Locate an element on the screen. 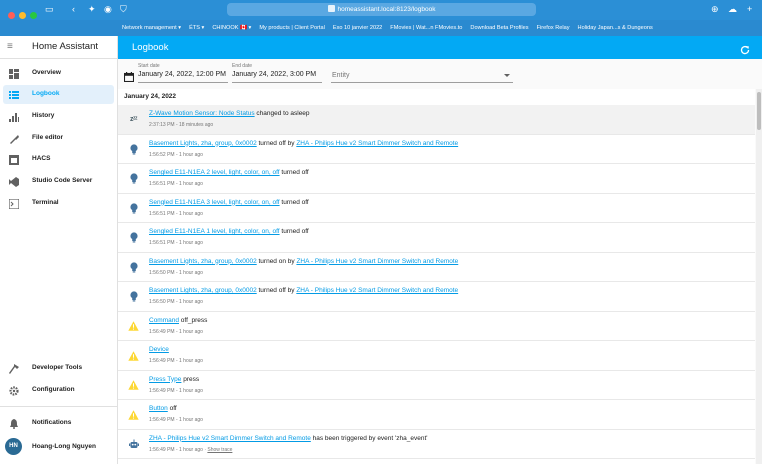 The image size is (762, 464). gear-icon is located at coordinates (13, 390).